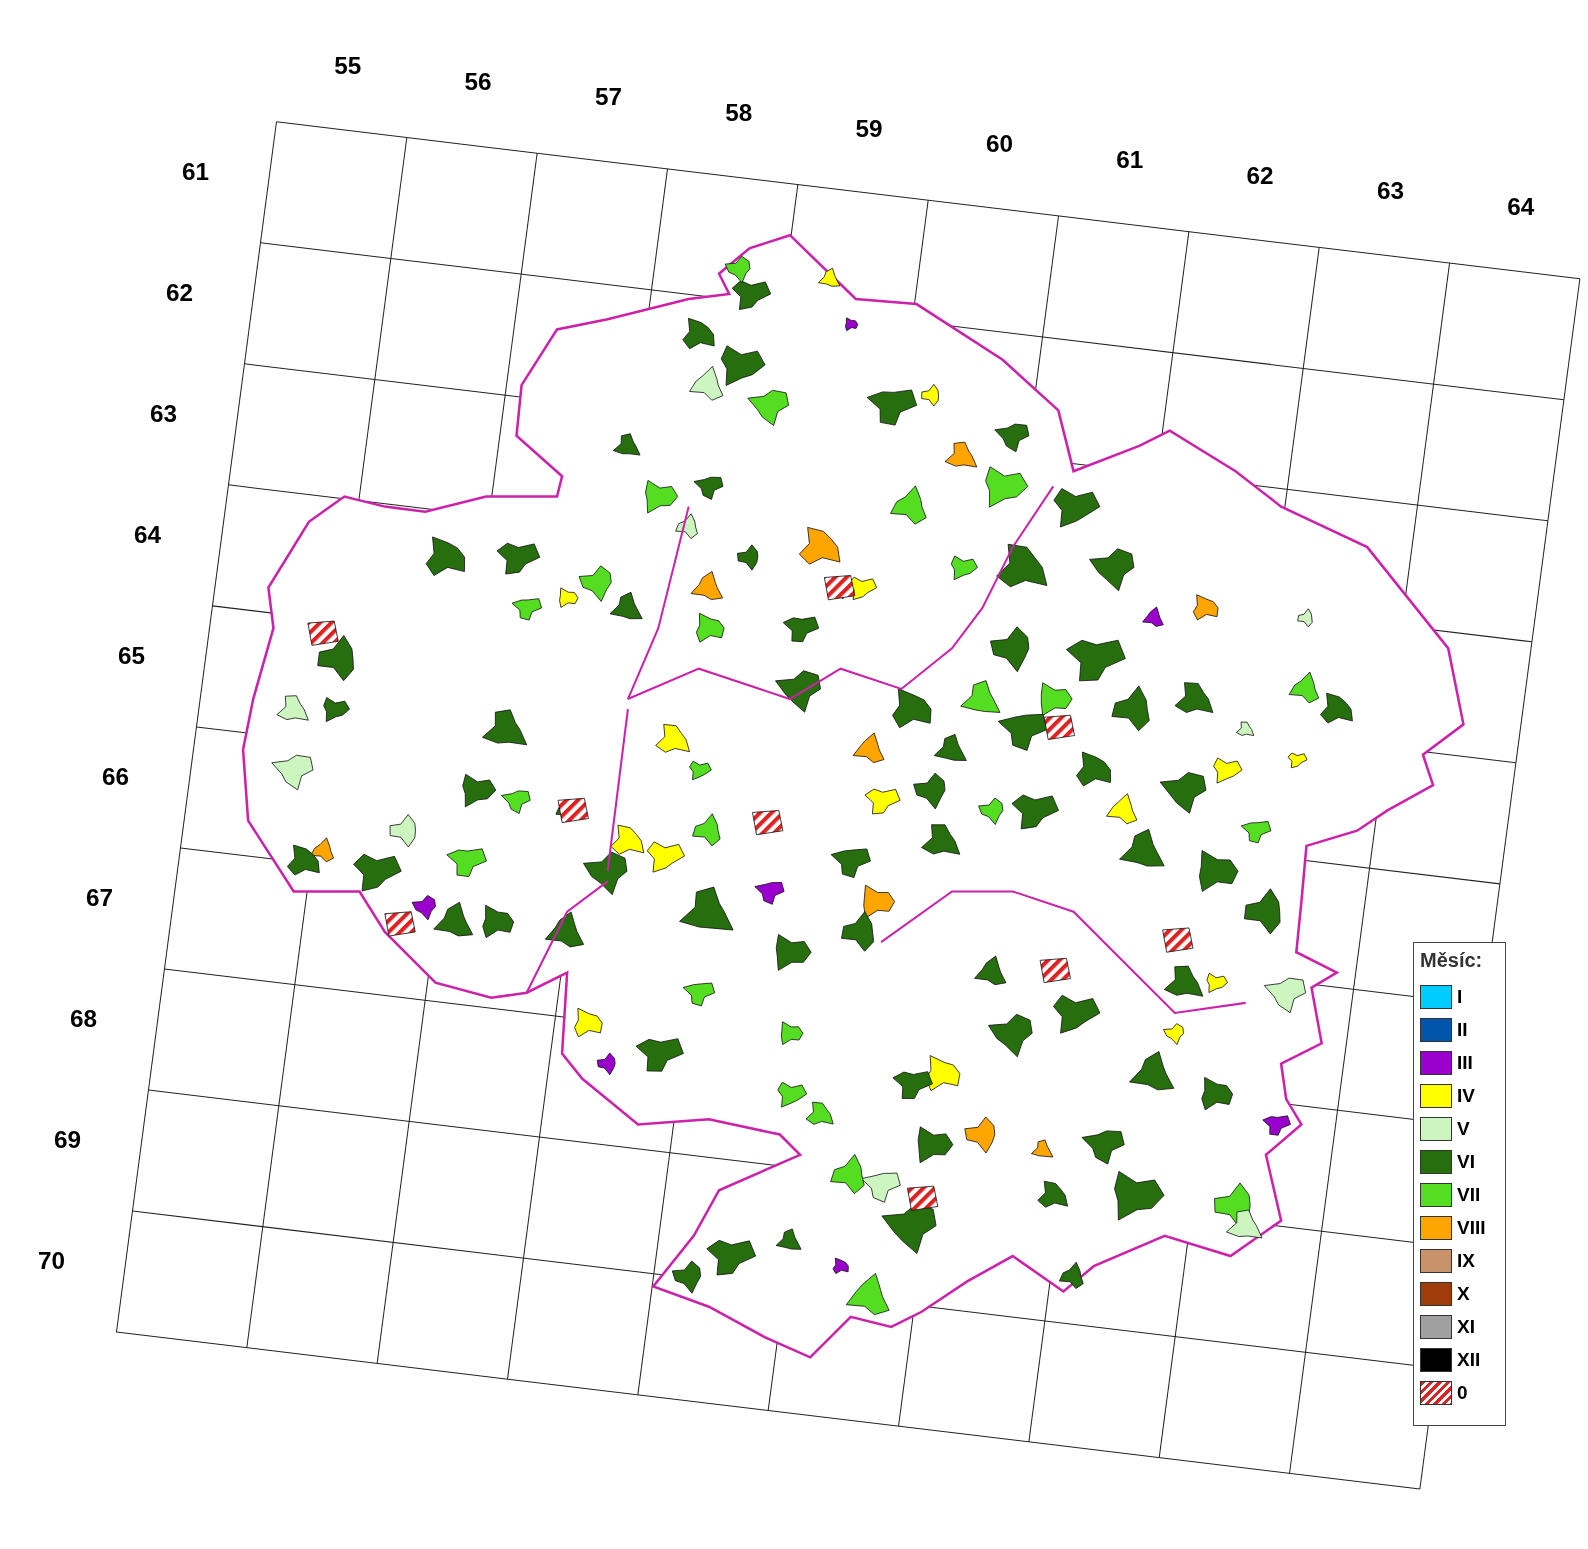  What do you see at coordinates (478, 81) in the screenshot?
I see `column-label: 56` at bounding box center [478, 81].